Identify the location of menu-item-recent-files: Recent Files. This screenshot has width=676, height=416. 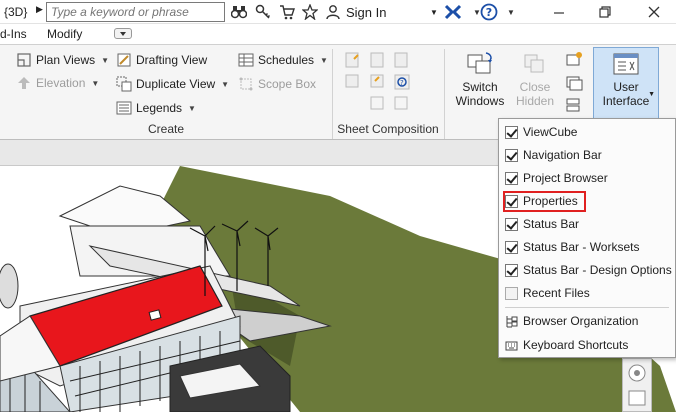
(589, 293).